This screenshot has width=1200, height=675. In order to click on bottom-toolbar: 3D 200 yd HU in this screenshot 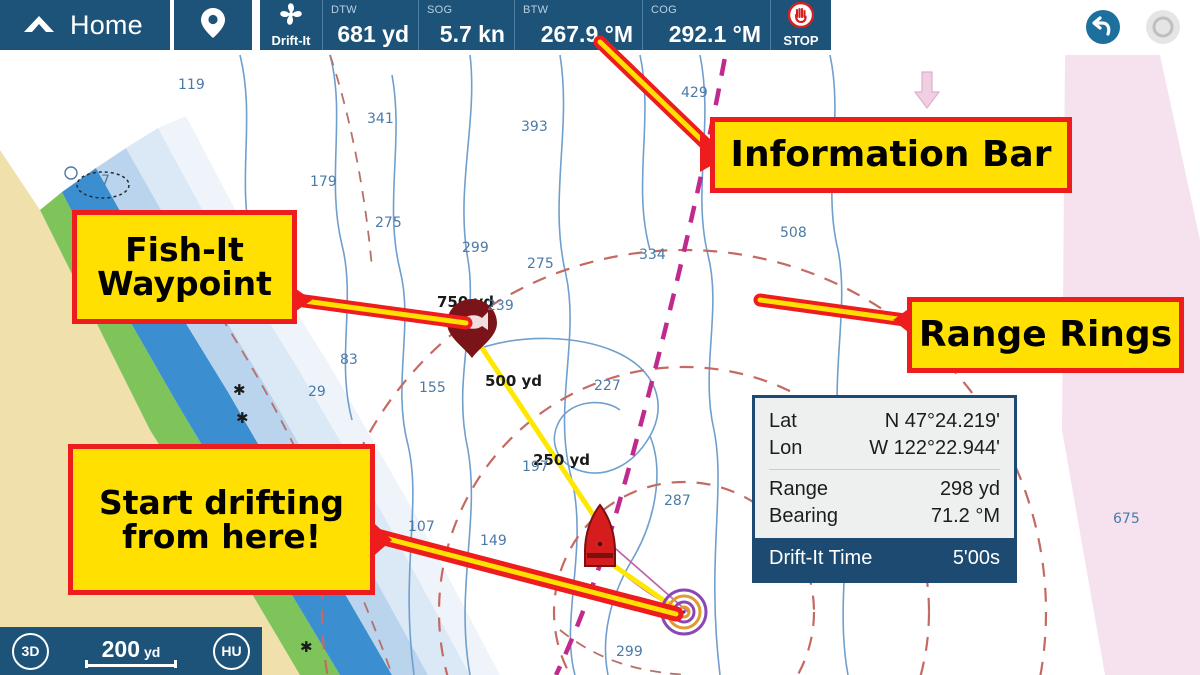, I will do `click(131, 651)`.